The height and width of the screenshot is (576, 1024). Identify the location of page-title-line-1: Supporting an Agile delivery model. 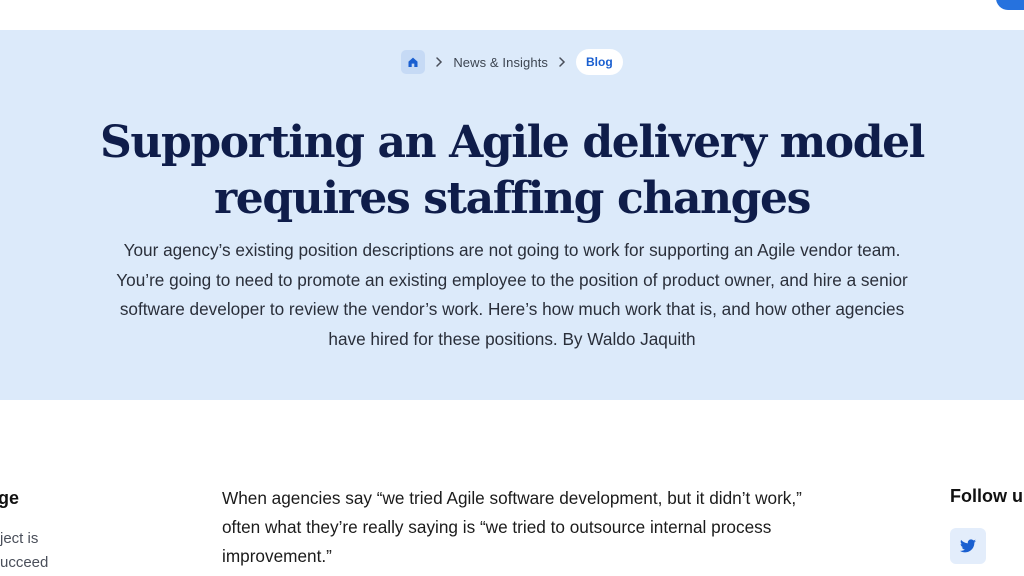
(512, 142).